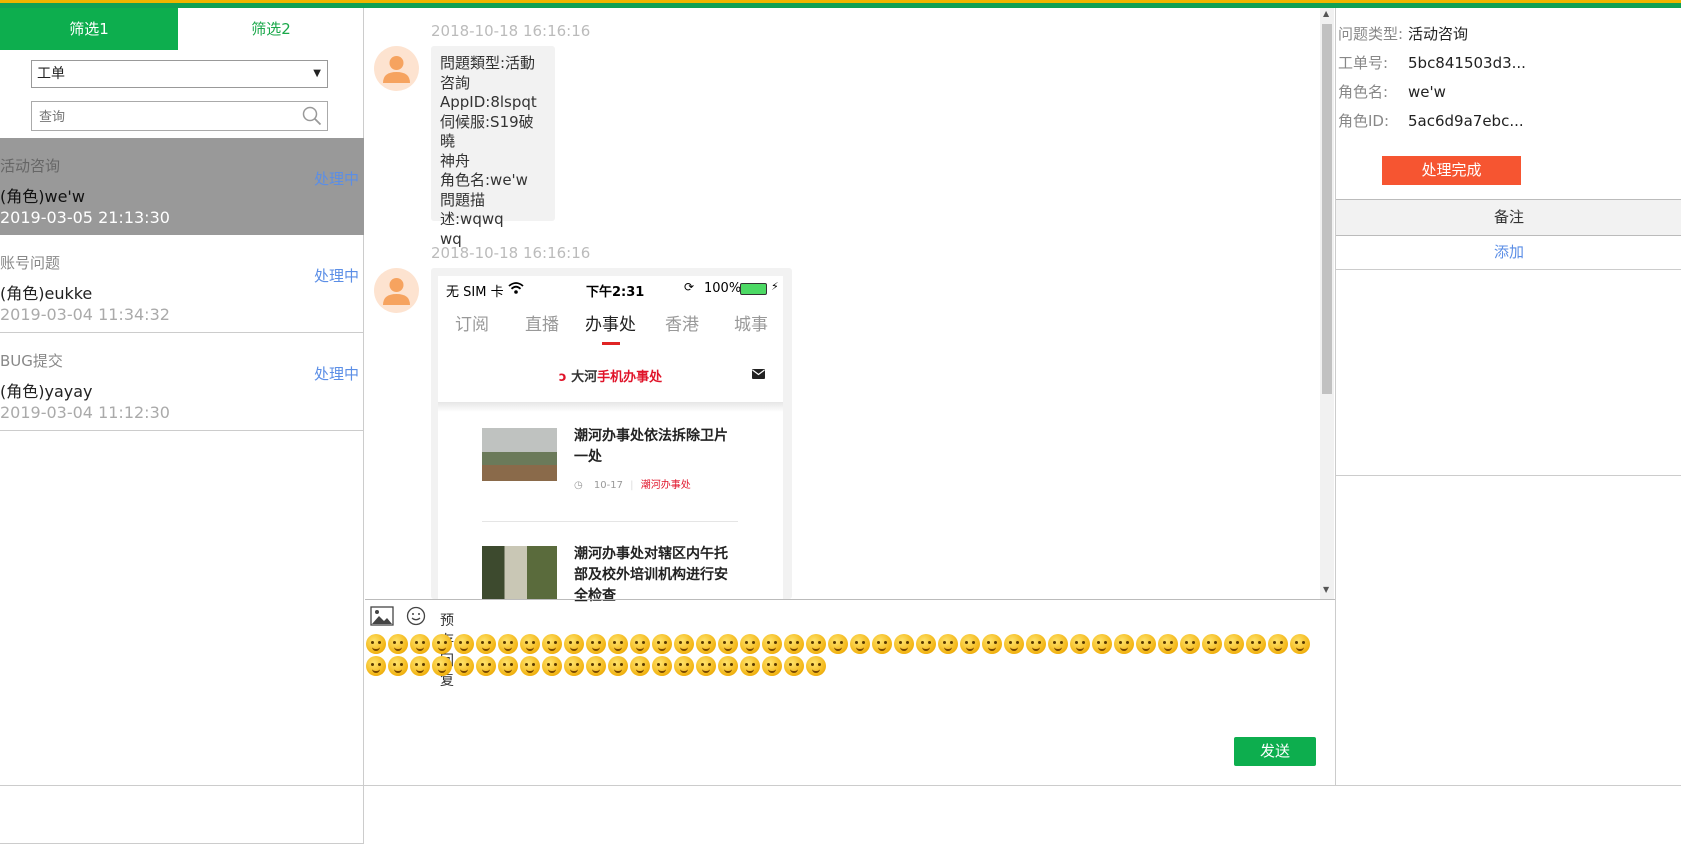  Describe the element at coordinates (775, 286) in the screenshot. I see `charging-icon: ⚡` at that location.